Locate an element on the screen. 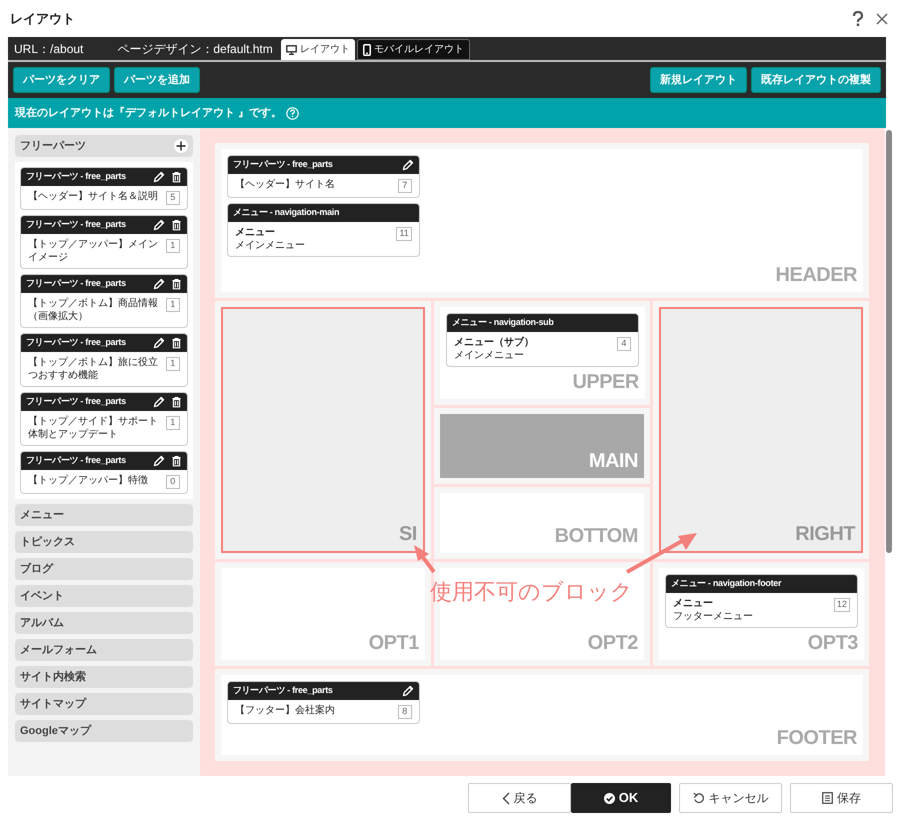  block-label: FOOTER is located at coordinates (816, 738).